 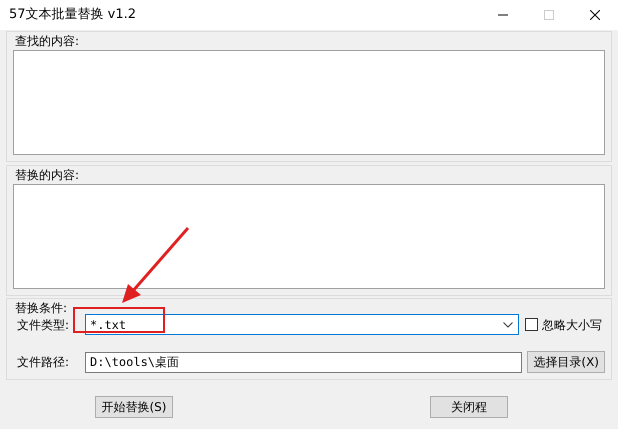 I want to click on maximize-icon, so click(x=549, y=15).